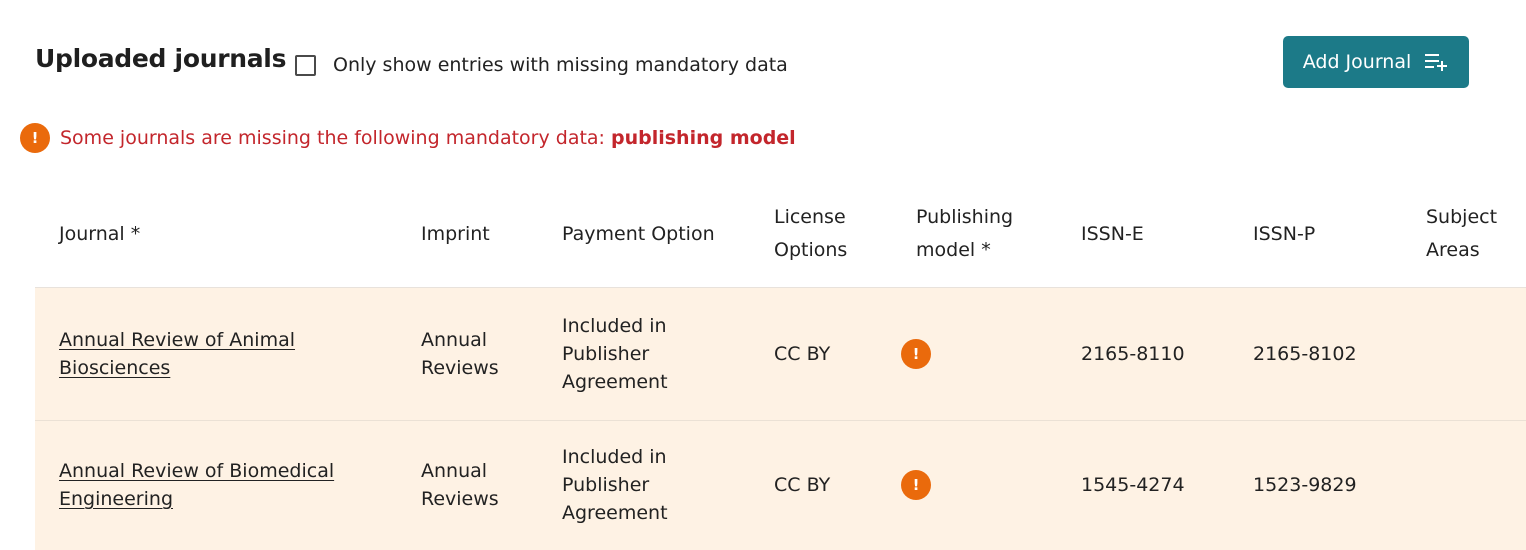 This screenshot has width=1526, height=550. Describe the element at coordinates (1143, 485) in the screenshot. I see `issn-e-cell: 1545-4274` at that location.